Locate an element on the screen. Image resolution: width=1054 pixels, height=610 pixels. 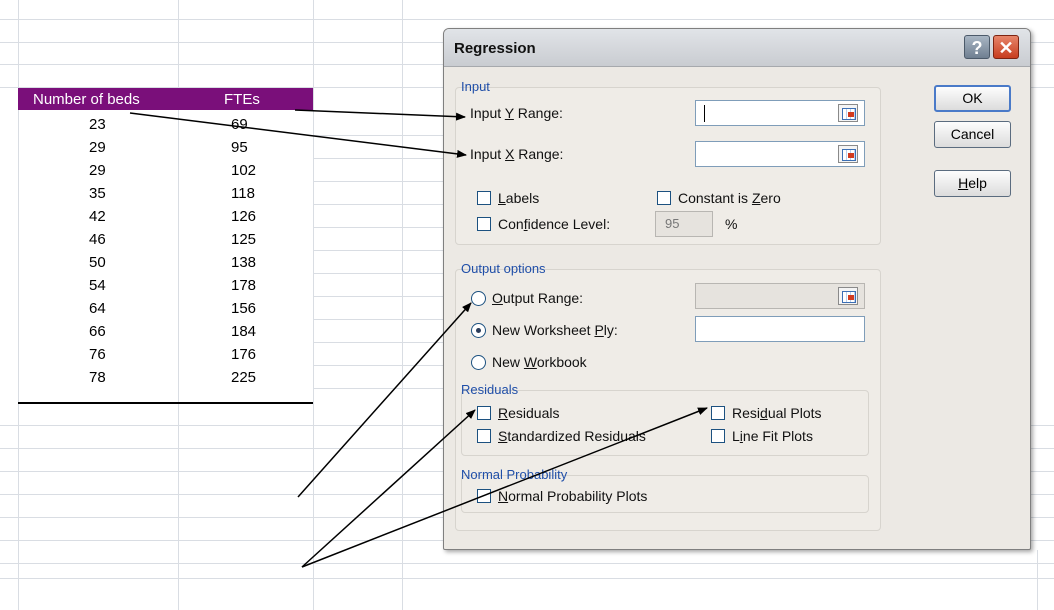
arrow-ftes-to-y-range is located at coordinates (380, 115).